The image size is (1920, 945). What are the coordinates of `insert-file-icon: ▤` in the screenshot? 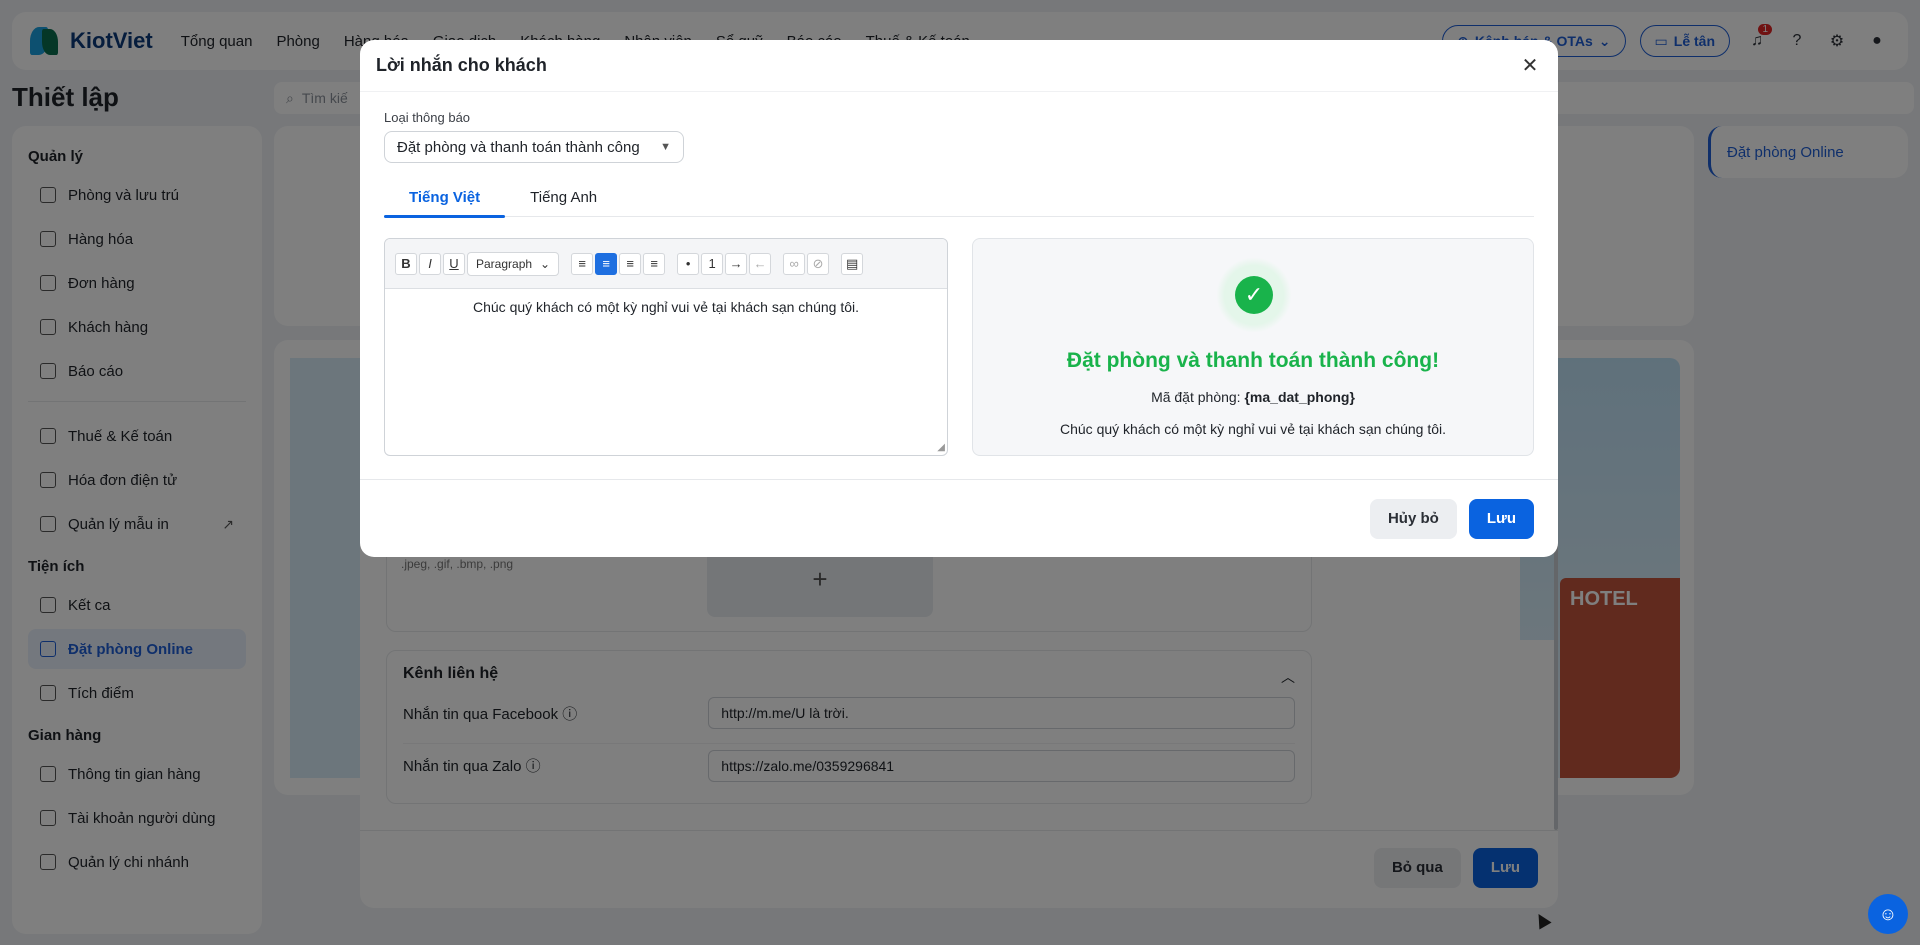 It's located at (852, 263).